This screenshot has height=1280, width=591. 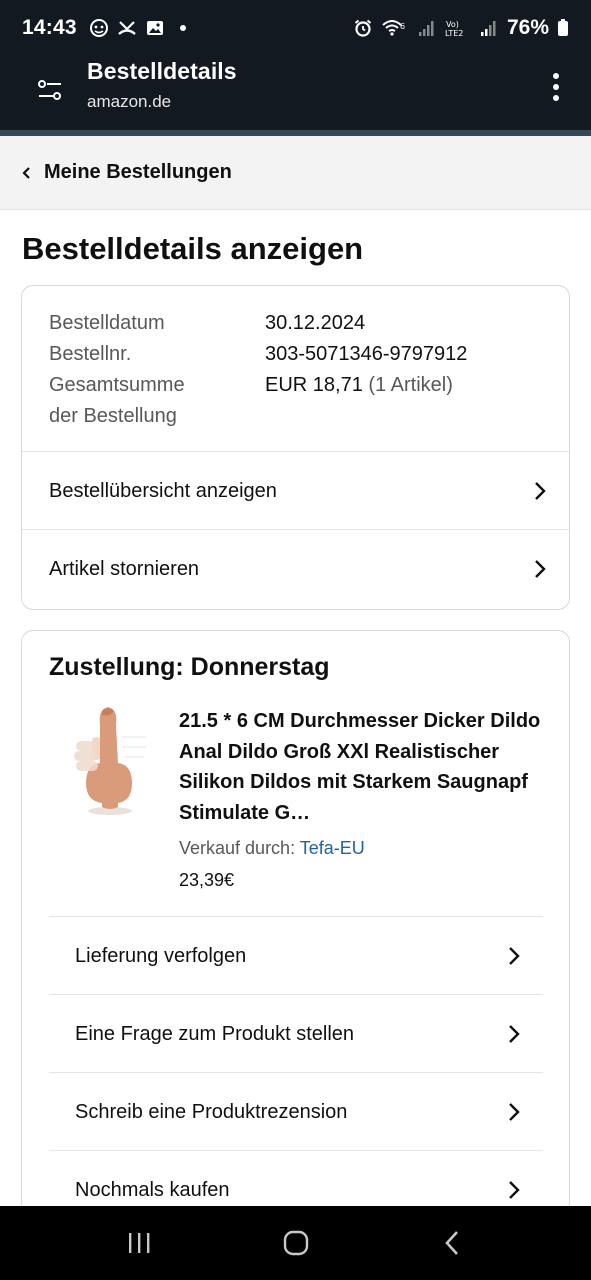 What do you see at coordinates (163, 490) in the screenshot?
I see `order-summary-label: Bestellübersicht anzeigen` at bounding box center [163, 490].